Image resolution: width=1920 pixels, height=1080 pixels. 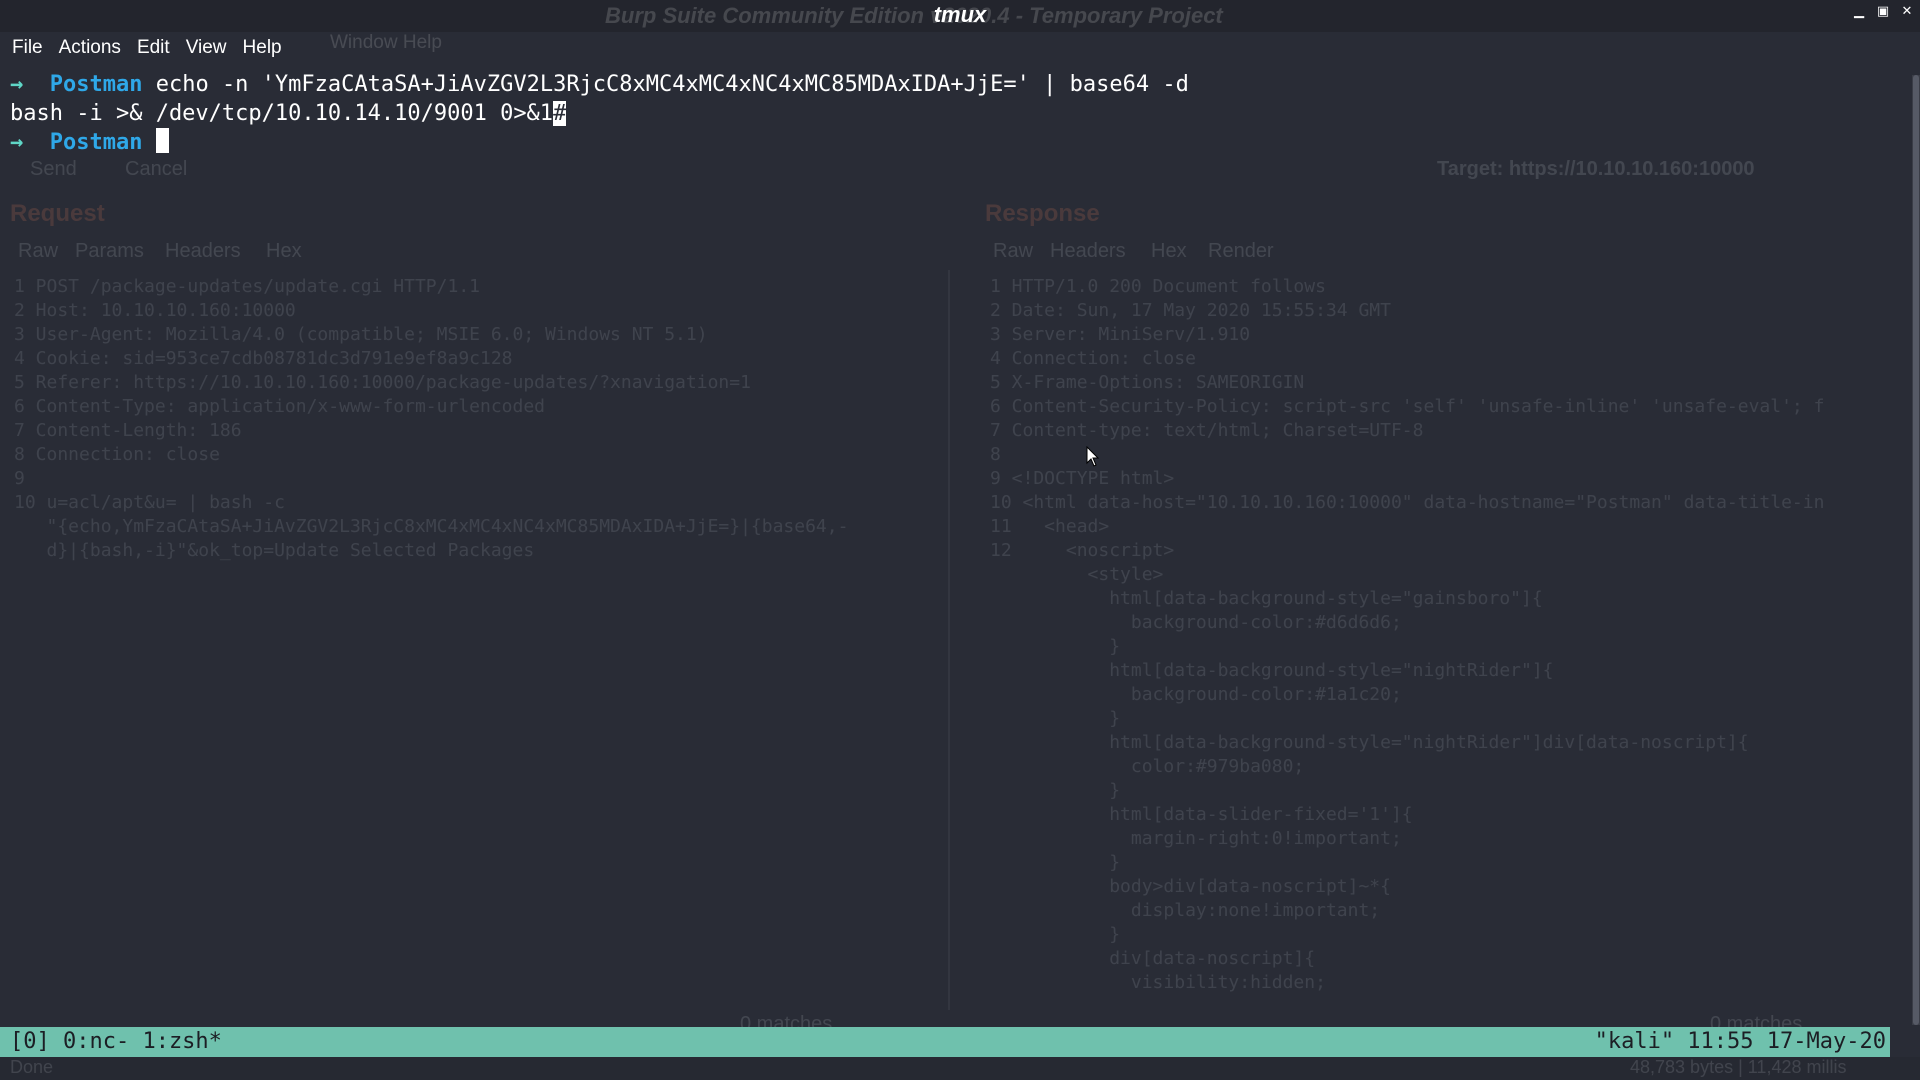 I want to click on ghost-request-title: Request, so click(x=57, y=213).